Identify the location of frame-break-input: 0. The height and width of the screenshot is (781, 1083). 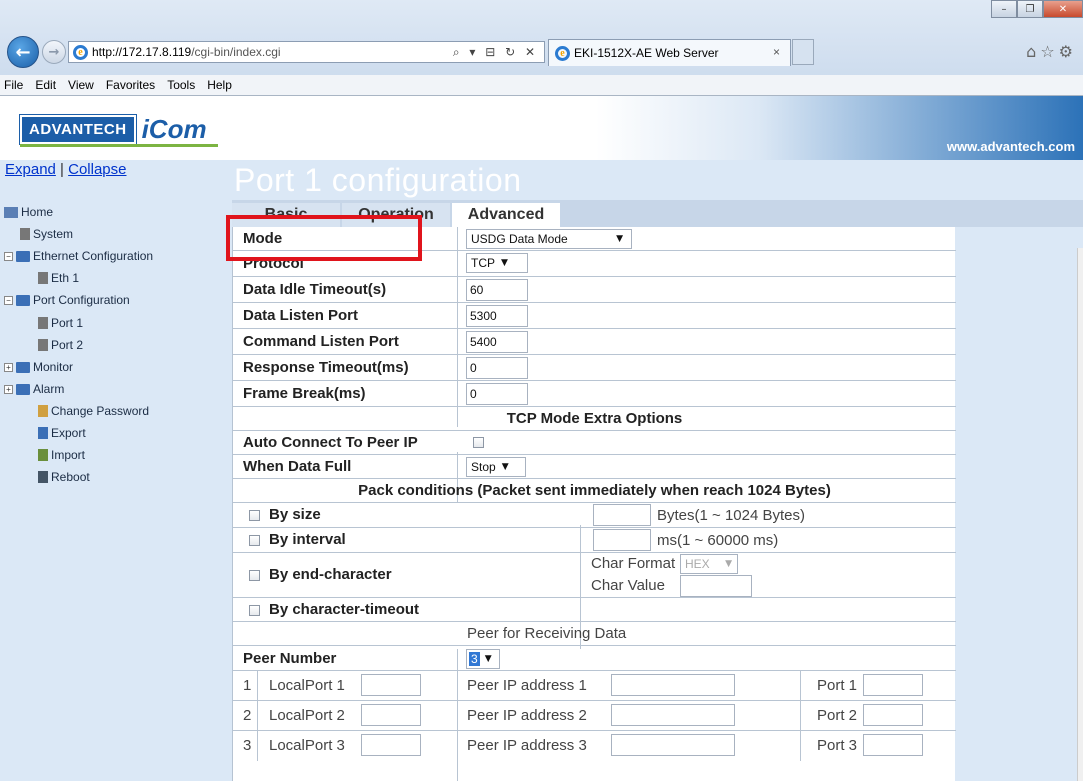
(497, 394).